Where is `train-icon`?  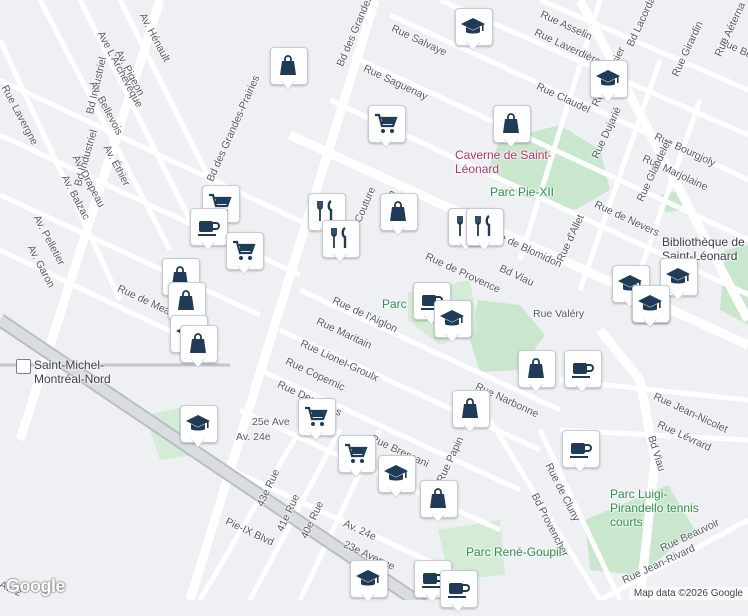
train-icon is located at coordinates (23, 366).